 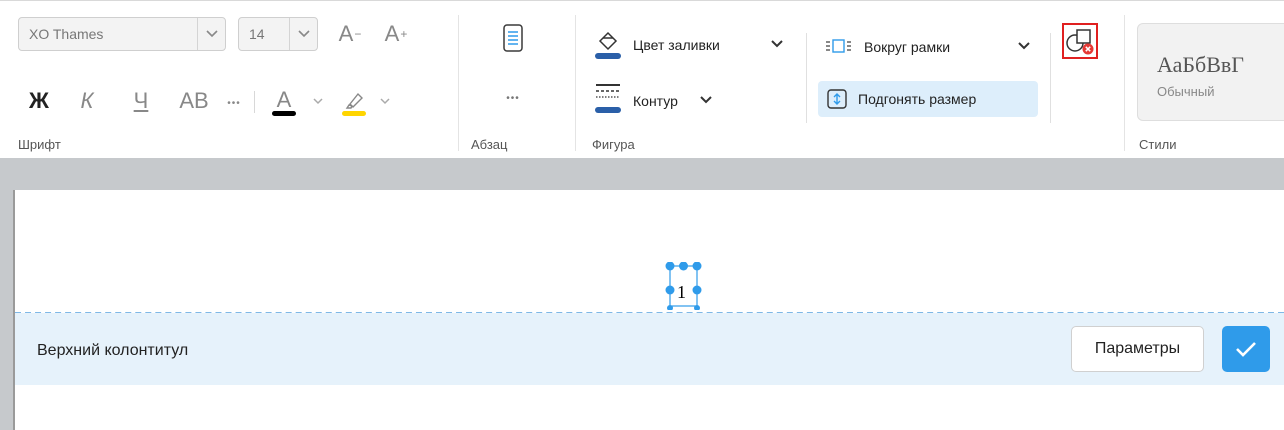 I want to click on grow-font-button: A +, so click(x=396, y=34).